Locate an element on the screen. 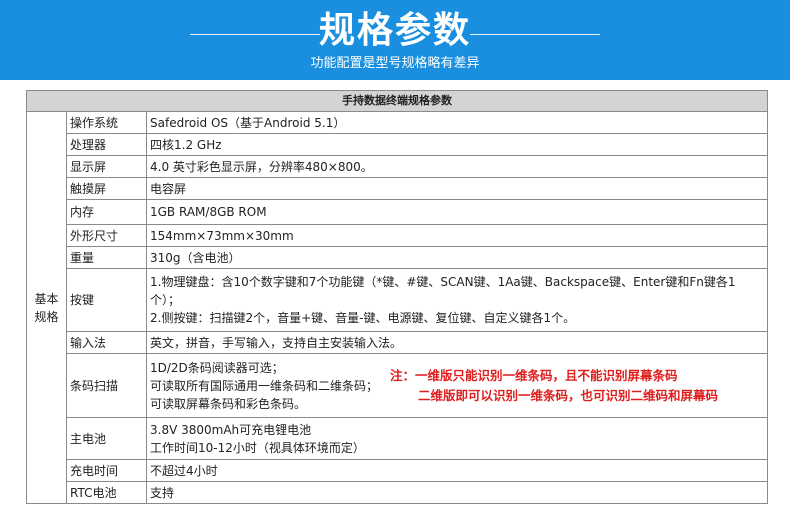  row-name-display: 显示屏 is located at coordinates (106, 166).